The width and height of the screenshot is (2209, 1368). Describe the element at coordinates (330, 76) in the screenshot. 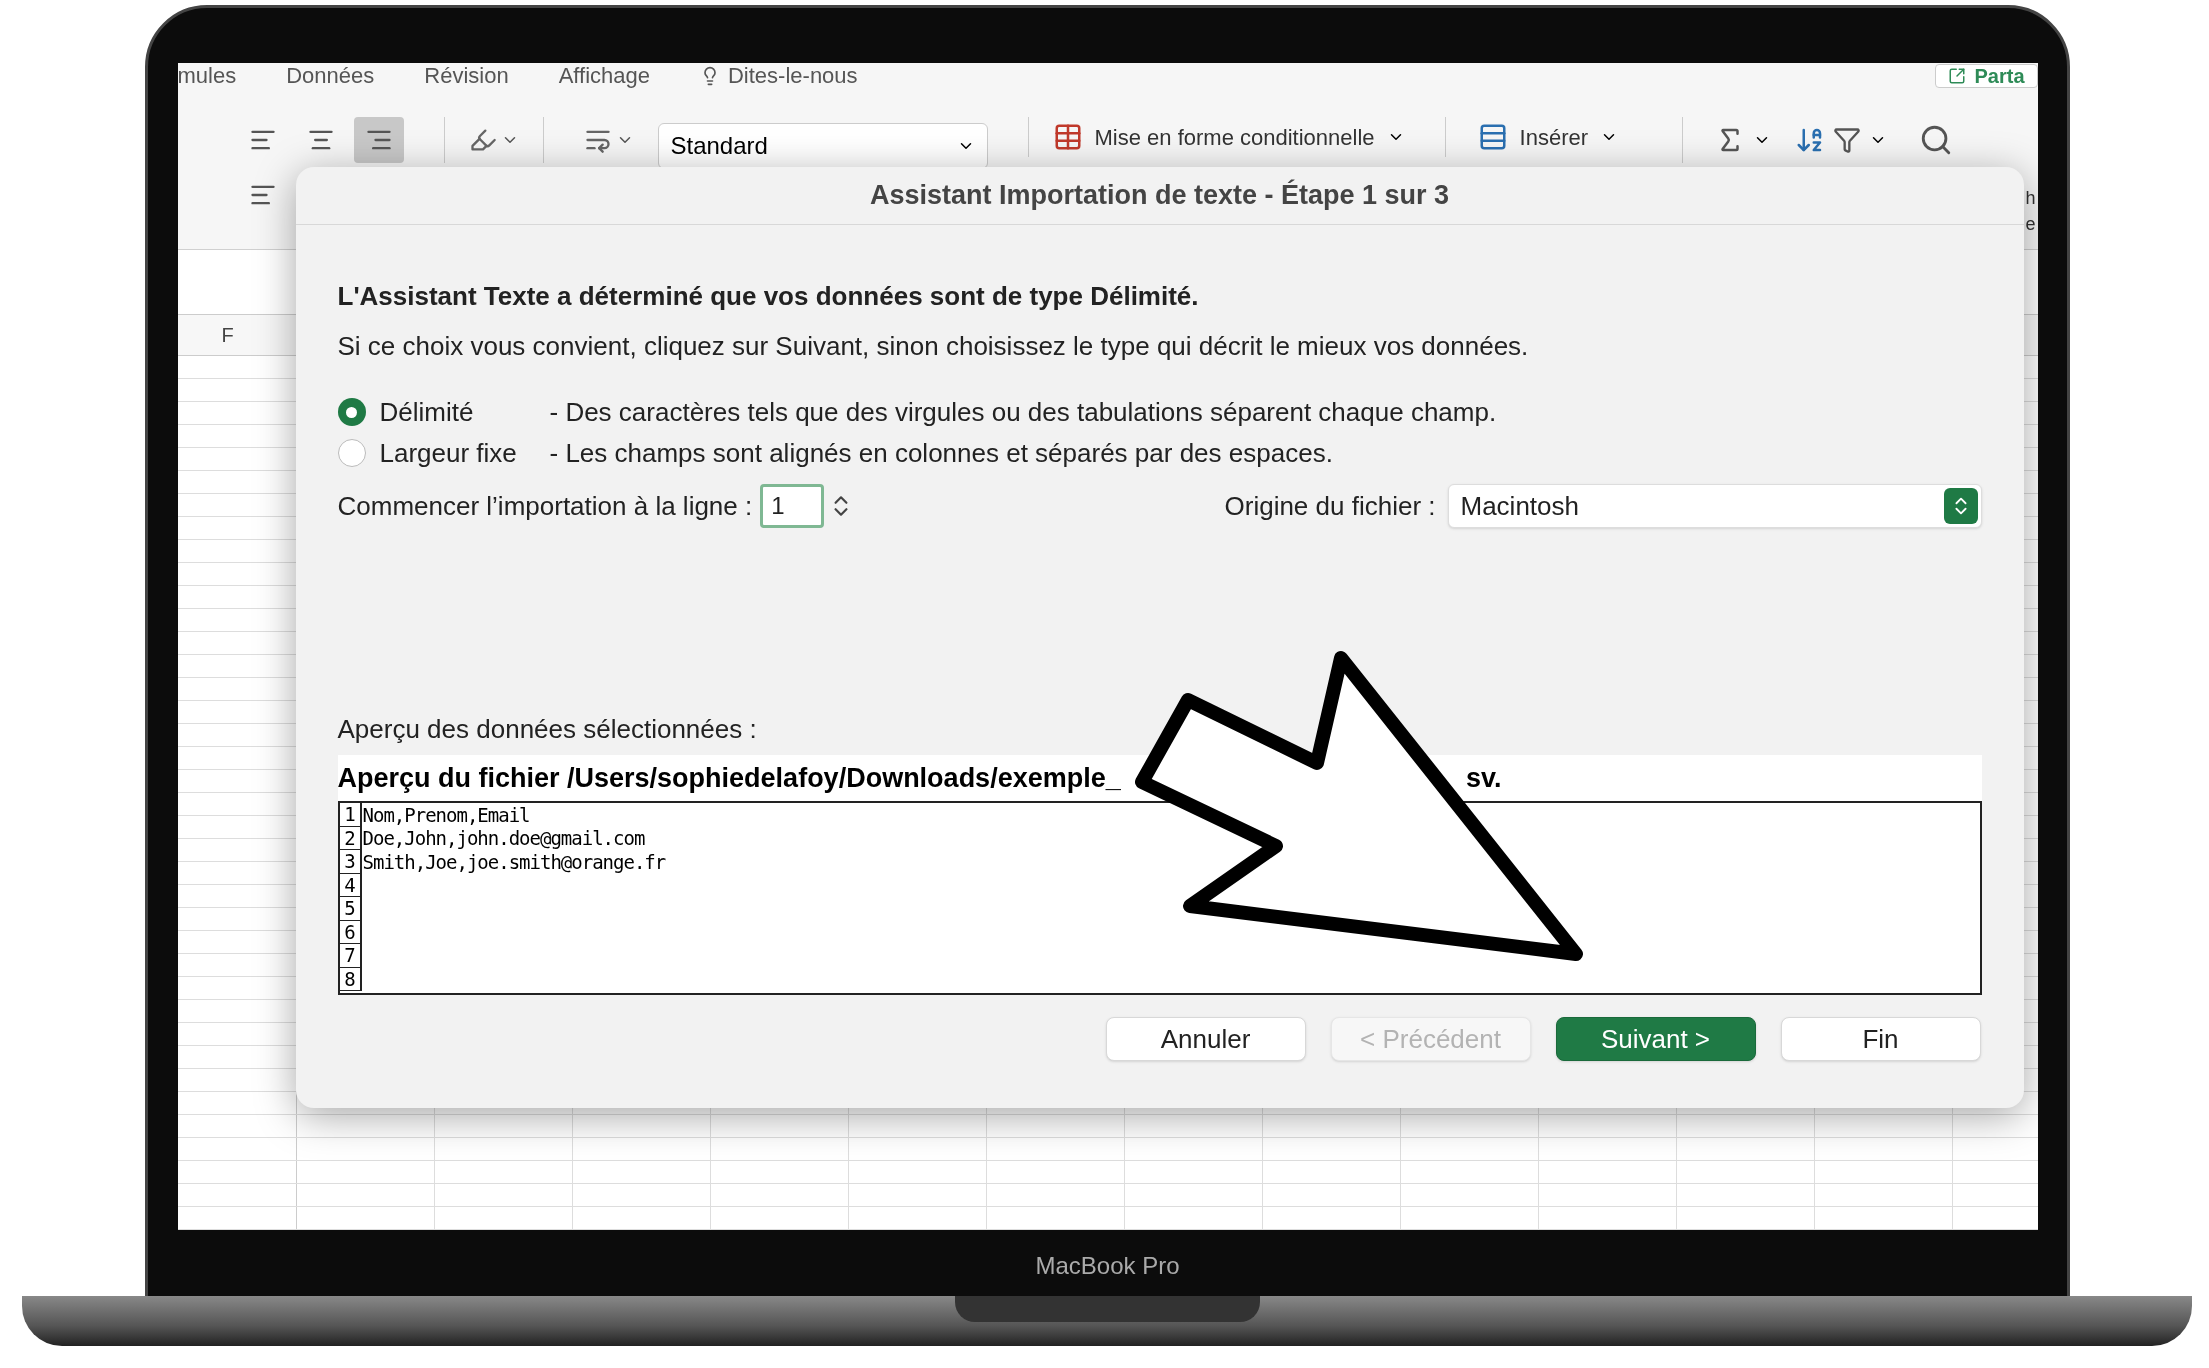

I see `ribbon-tab: Données` at that location.